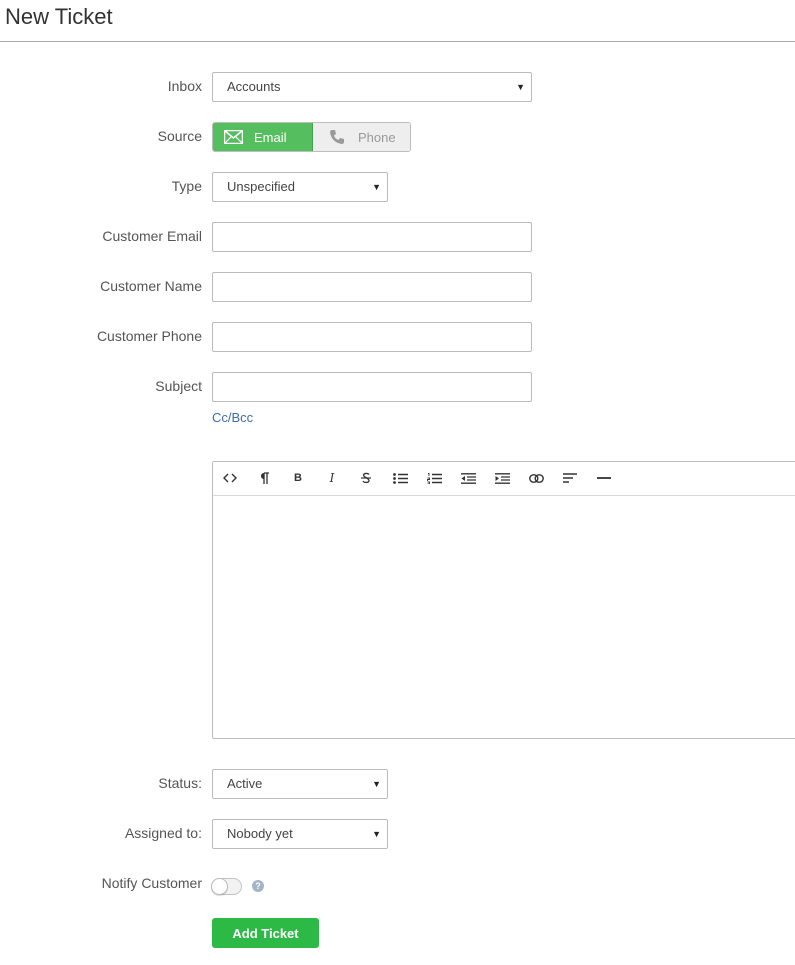 The image size is (795, 965). Describe the element at coordinates (233, 137) in the screenshot. I see `envelope-icon` at that location.